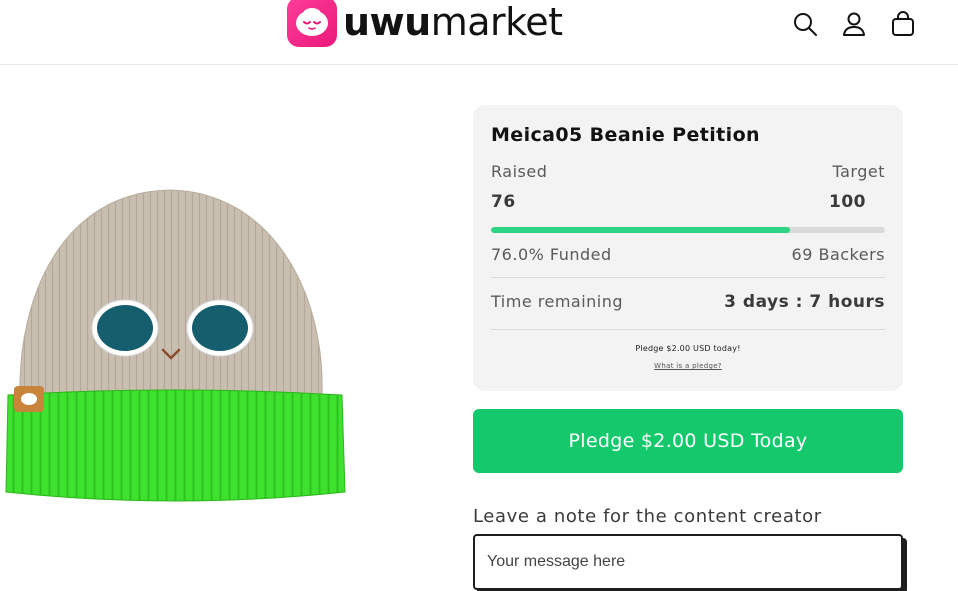 The height and width of the screenshot is (591, 958). I want to click on note-label: Leave a note for the content creator, so click(647, 516).